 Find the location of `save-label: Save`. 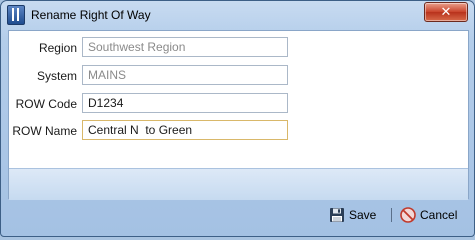

save-label: Save is located at coordinates (363, 215).